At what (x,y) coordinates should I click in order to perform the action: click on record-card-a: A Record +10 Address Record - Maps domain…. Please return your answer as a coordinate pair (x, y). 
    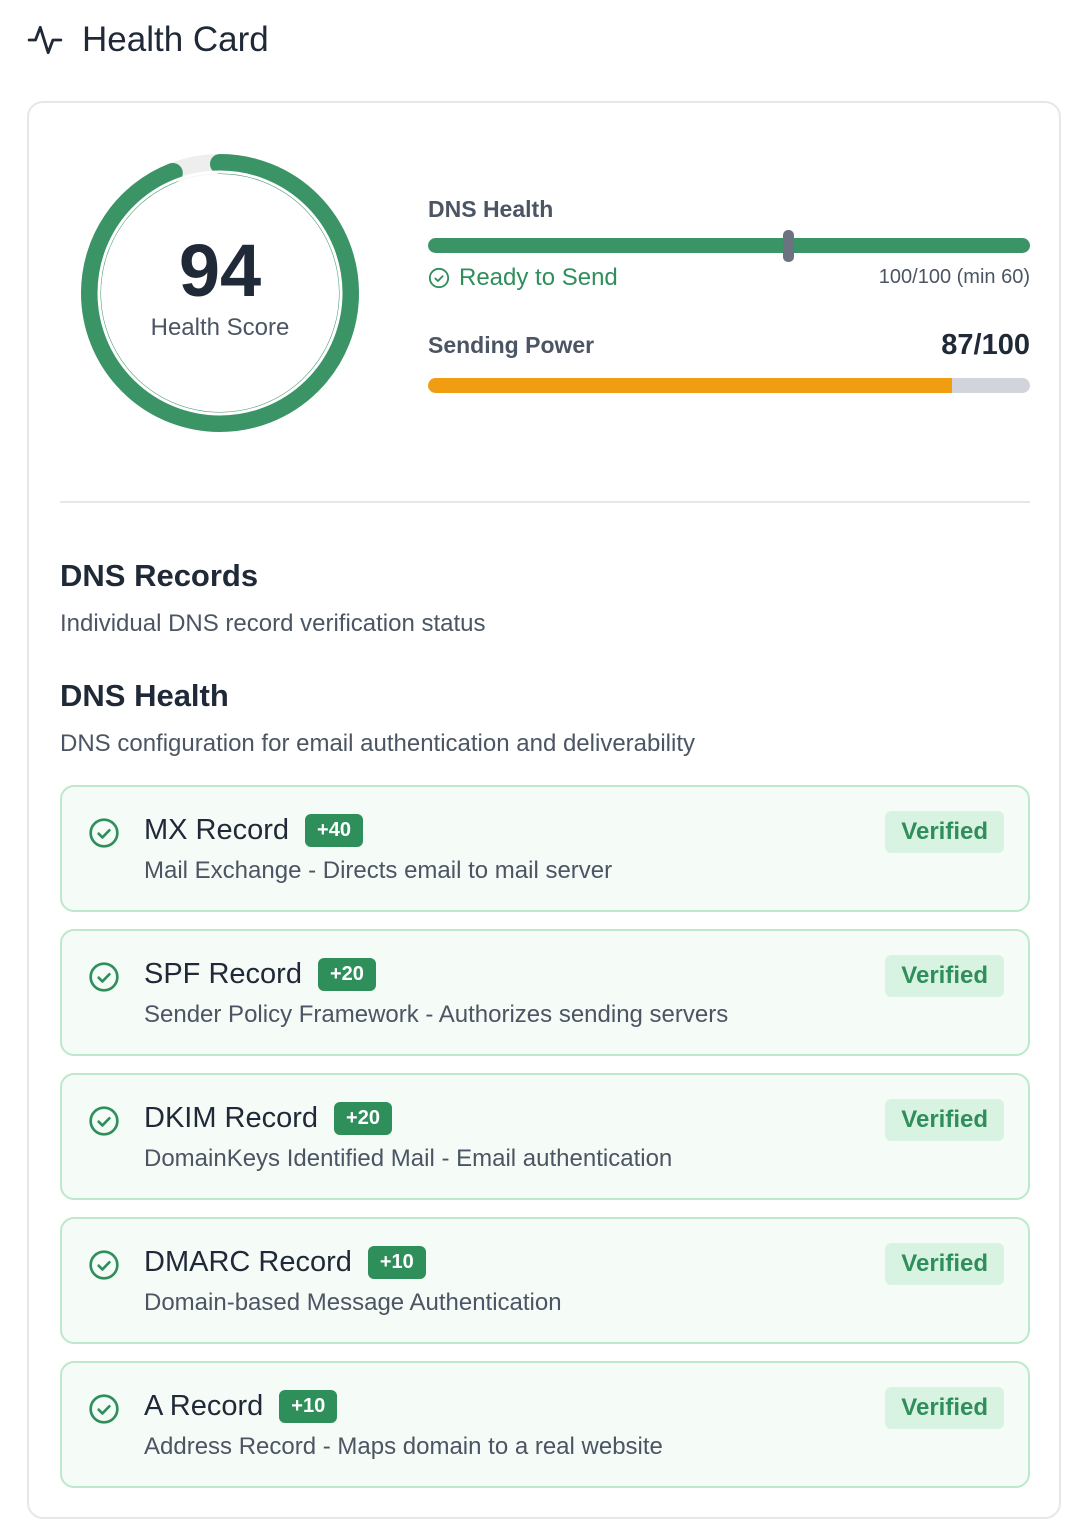
    Looking at the image, I should click on (545, 1424).